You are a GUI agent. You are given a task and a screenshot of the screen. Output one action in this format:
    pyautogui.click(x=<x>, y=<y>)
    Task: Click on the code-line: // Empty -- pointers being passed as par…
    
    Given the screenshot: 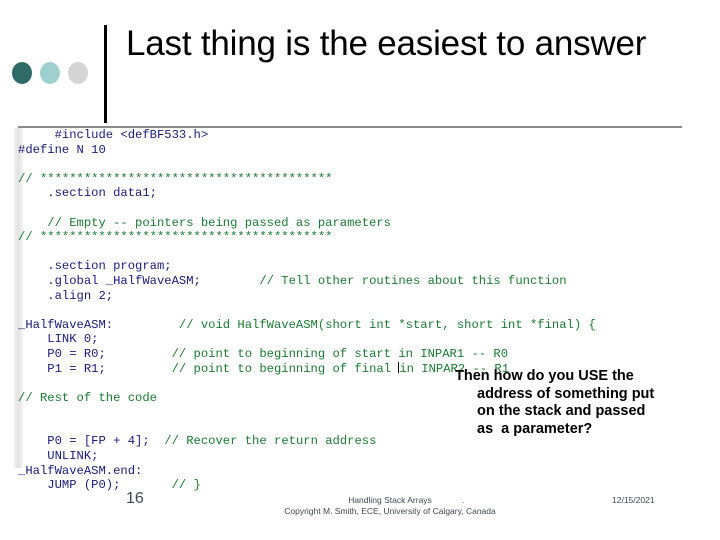 What is the action you would take?
    pyautogui.click(x=359, y=223)
    